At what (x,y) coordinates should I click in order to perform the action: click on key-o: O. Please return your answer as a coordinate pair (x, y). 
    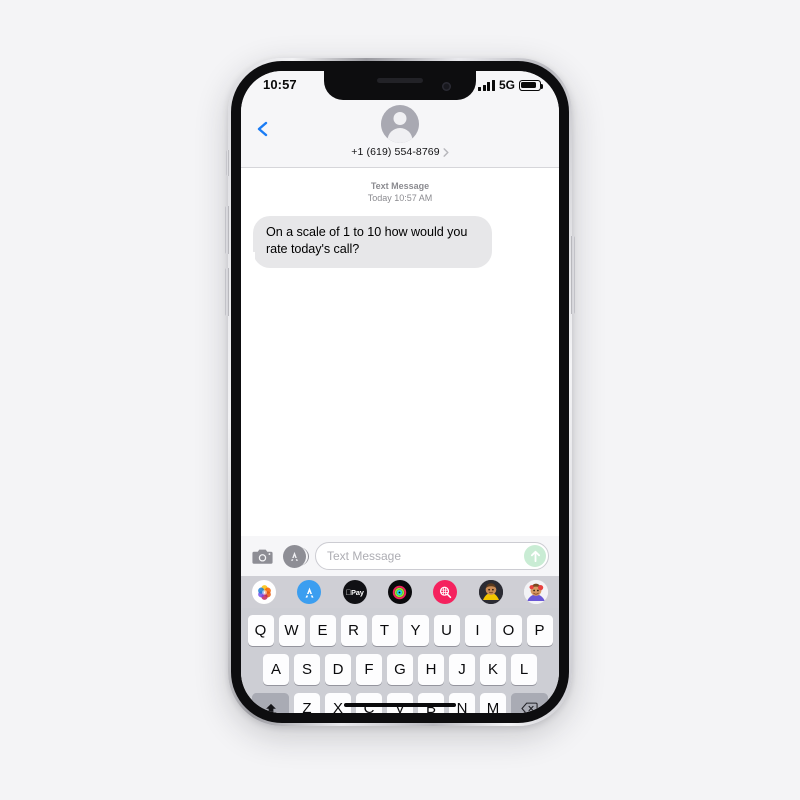
    Looking at the image, I should click on (508, 630).